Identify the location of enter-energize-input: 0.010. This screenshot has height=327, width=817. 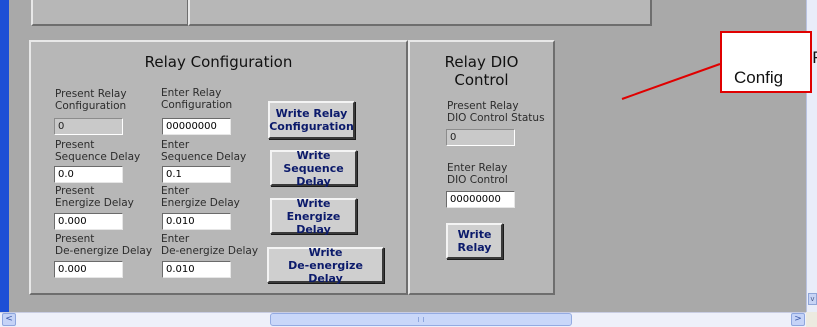
(196, 221).